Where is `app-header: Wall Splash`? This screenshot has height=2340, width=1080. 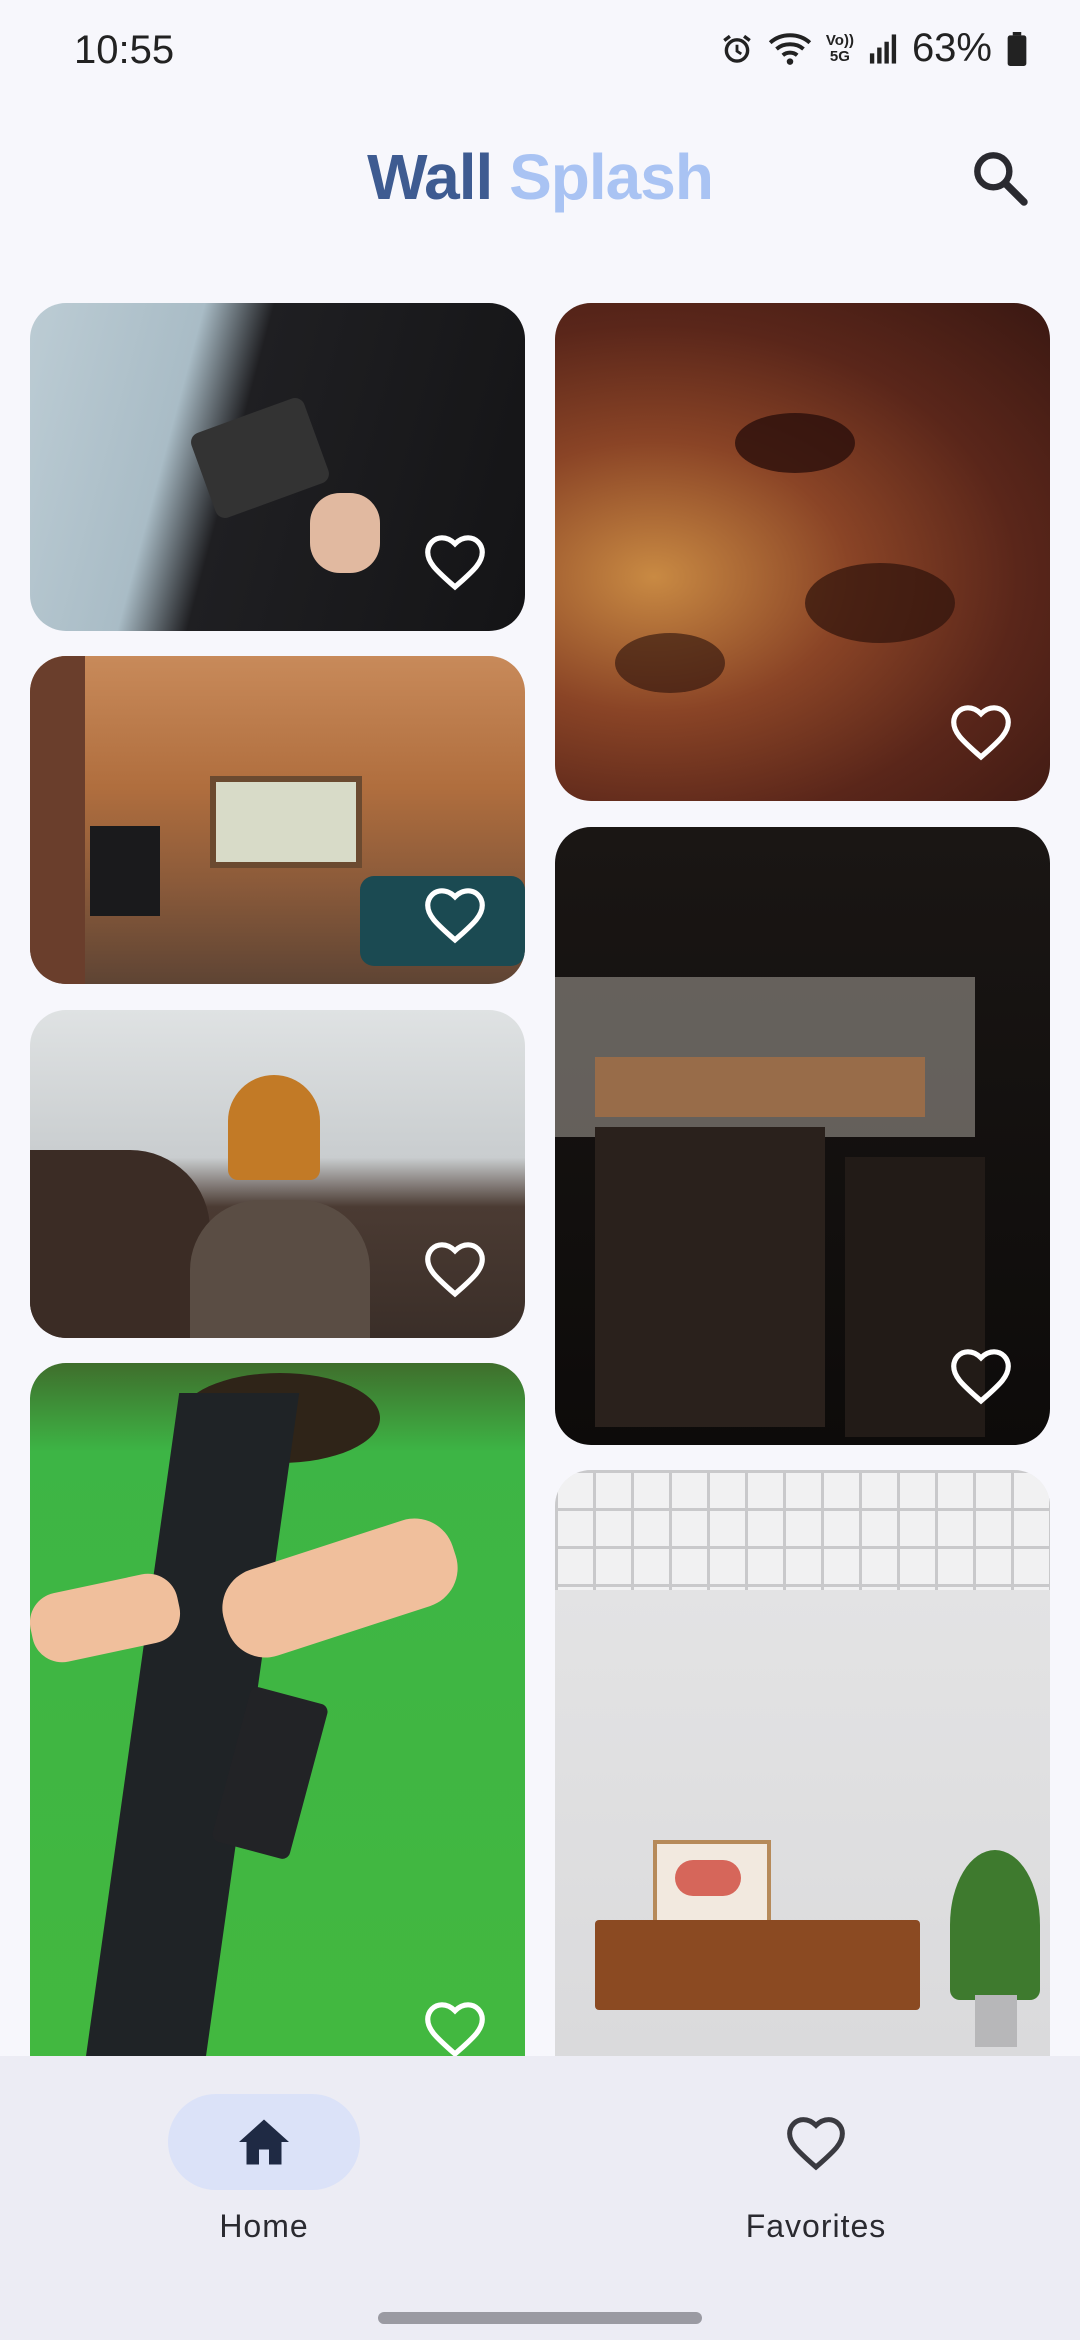
app-header: Wall Splash is located at coordinates (540, 175).